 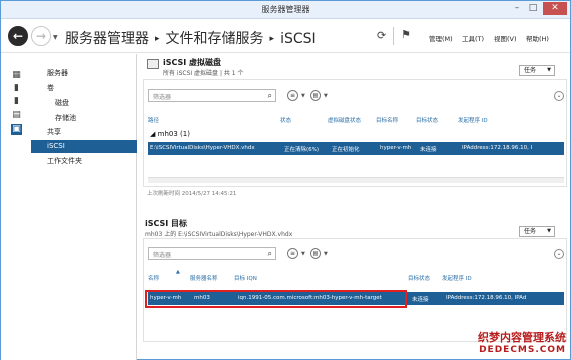 What do you see at coordinates (555, 8) in the screenshot?
I see `close-icon: ✕` at bounding box center [555, 8].